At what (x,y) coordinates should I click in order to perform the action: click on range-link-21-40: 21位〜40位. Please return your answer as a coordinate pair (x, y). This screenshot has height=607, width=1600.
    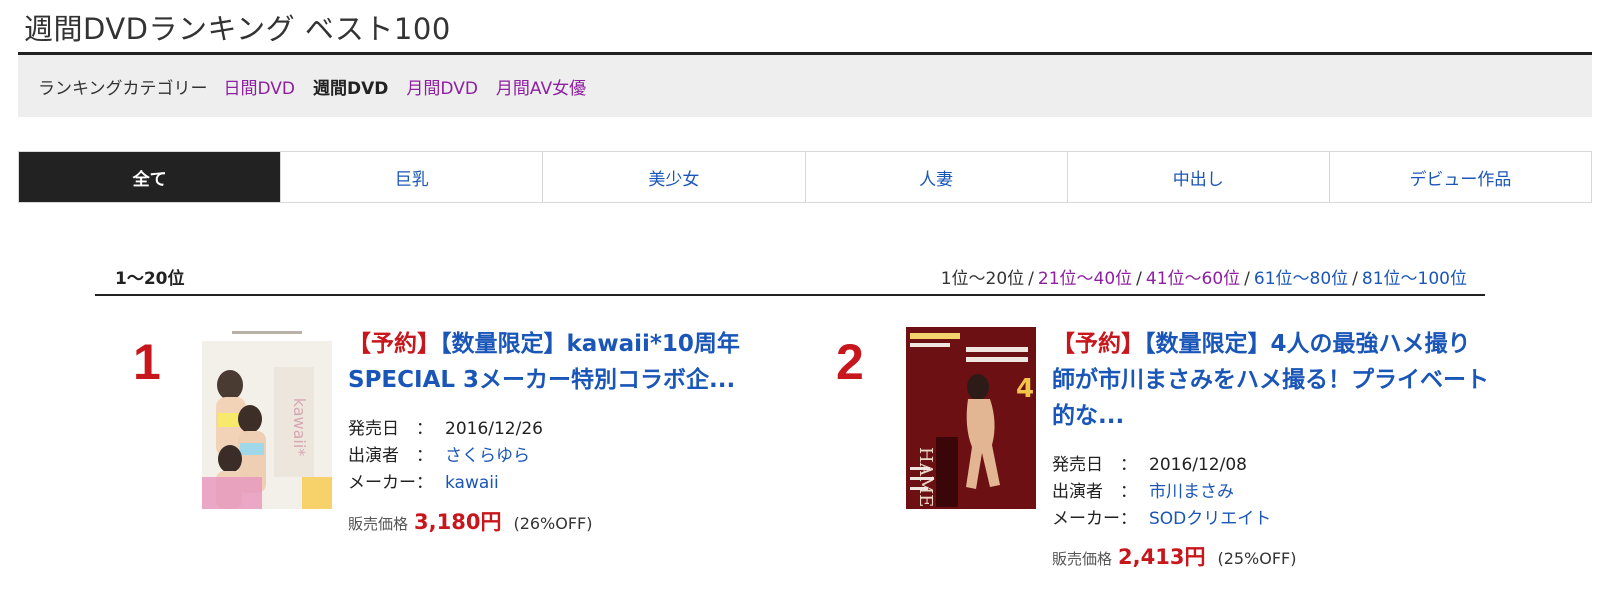
    Looking at the image, I should click on (1085, 279).